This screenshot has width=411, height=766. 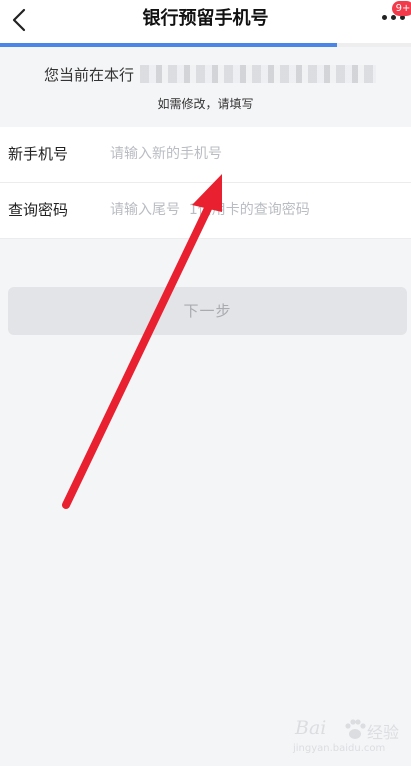 What do you see at coordinates (205, 87) in the screenshot?
I see `info-section: 您当前在本行 如需修改，请填写` at bounding box center [205, 87].